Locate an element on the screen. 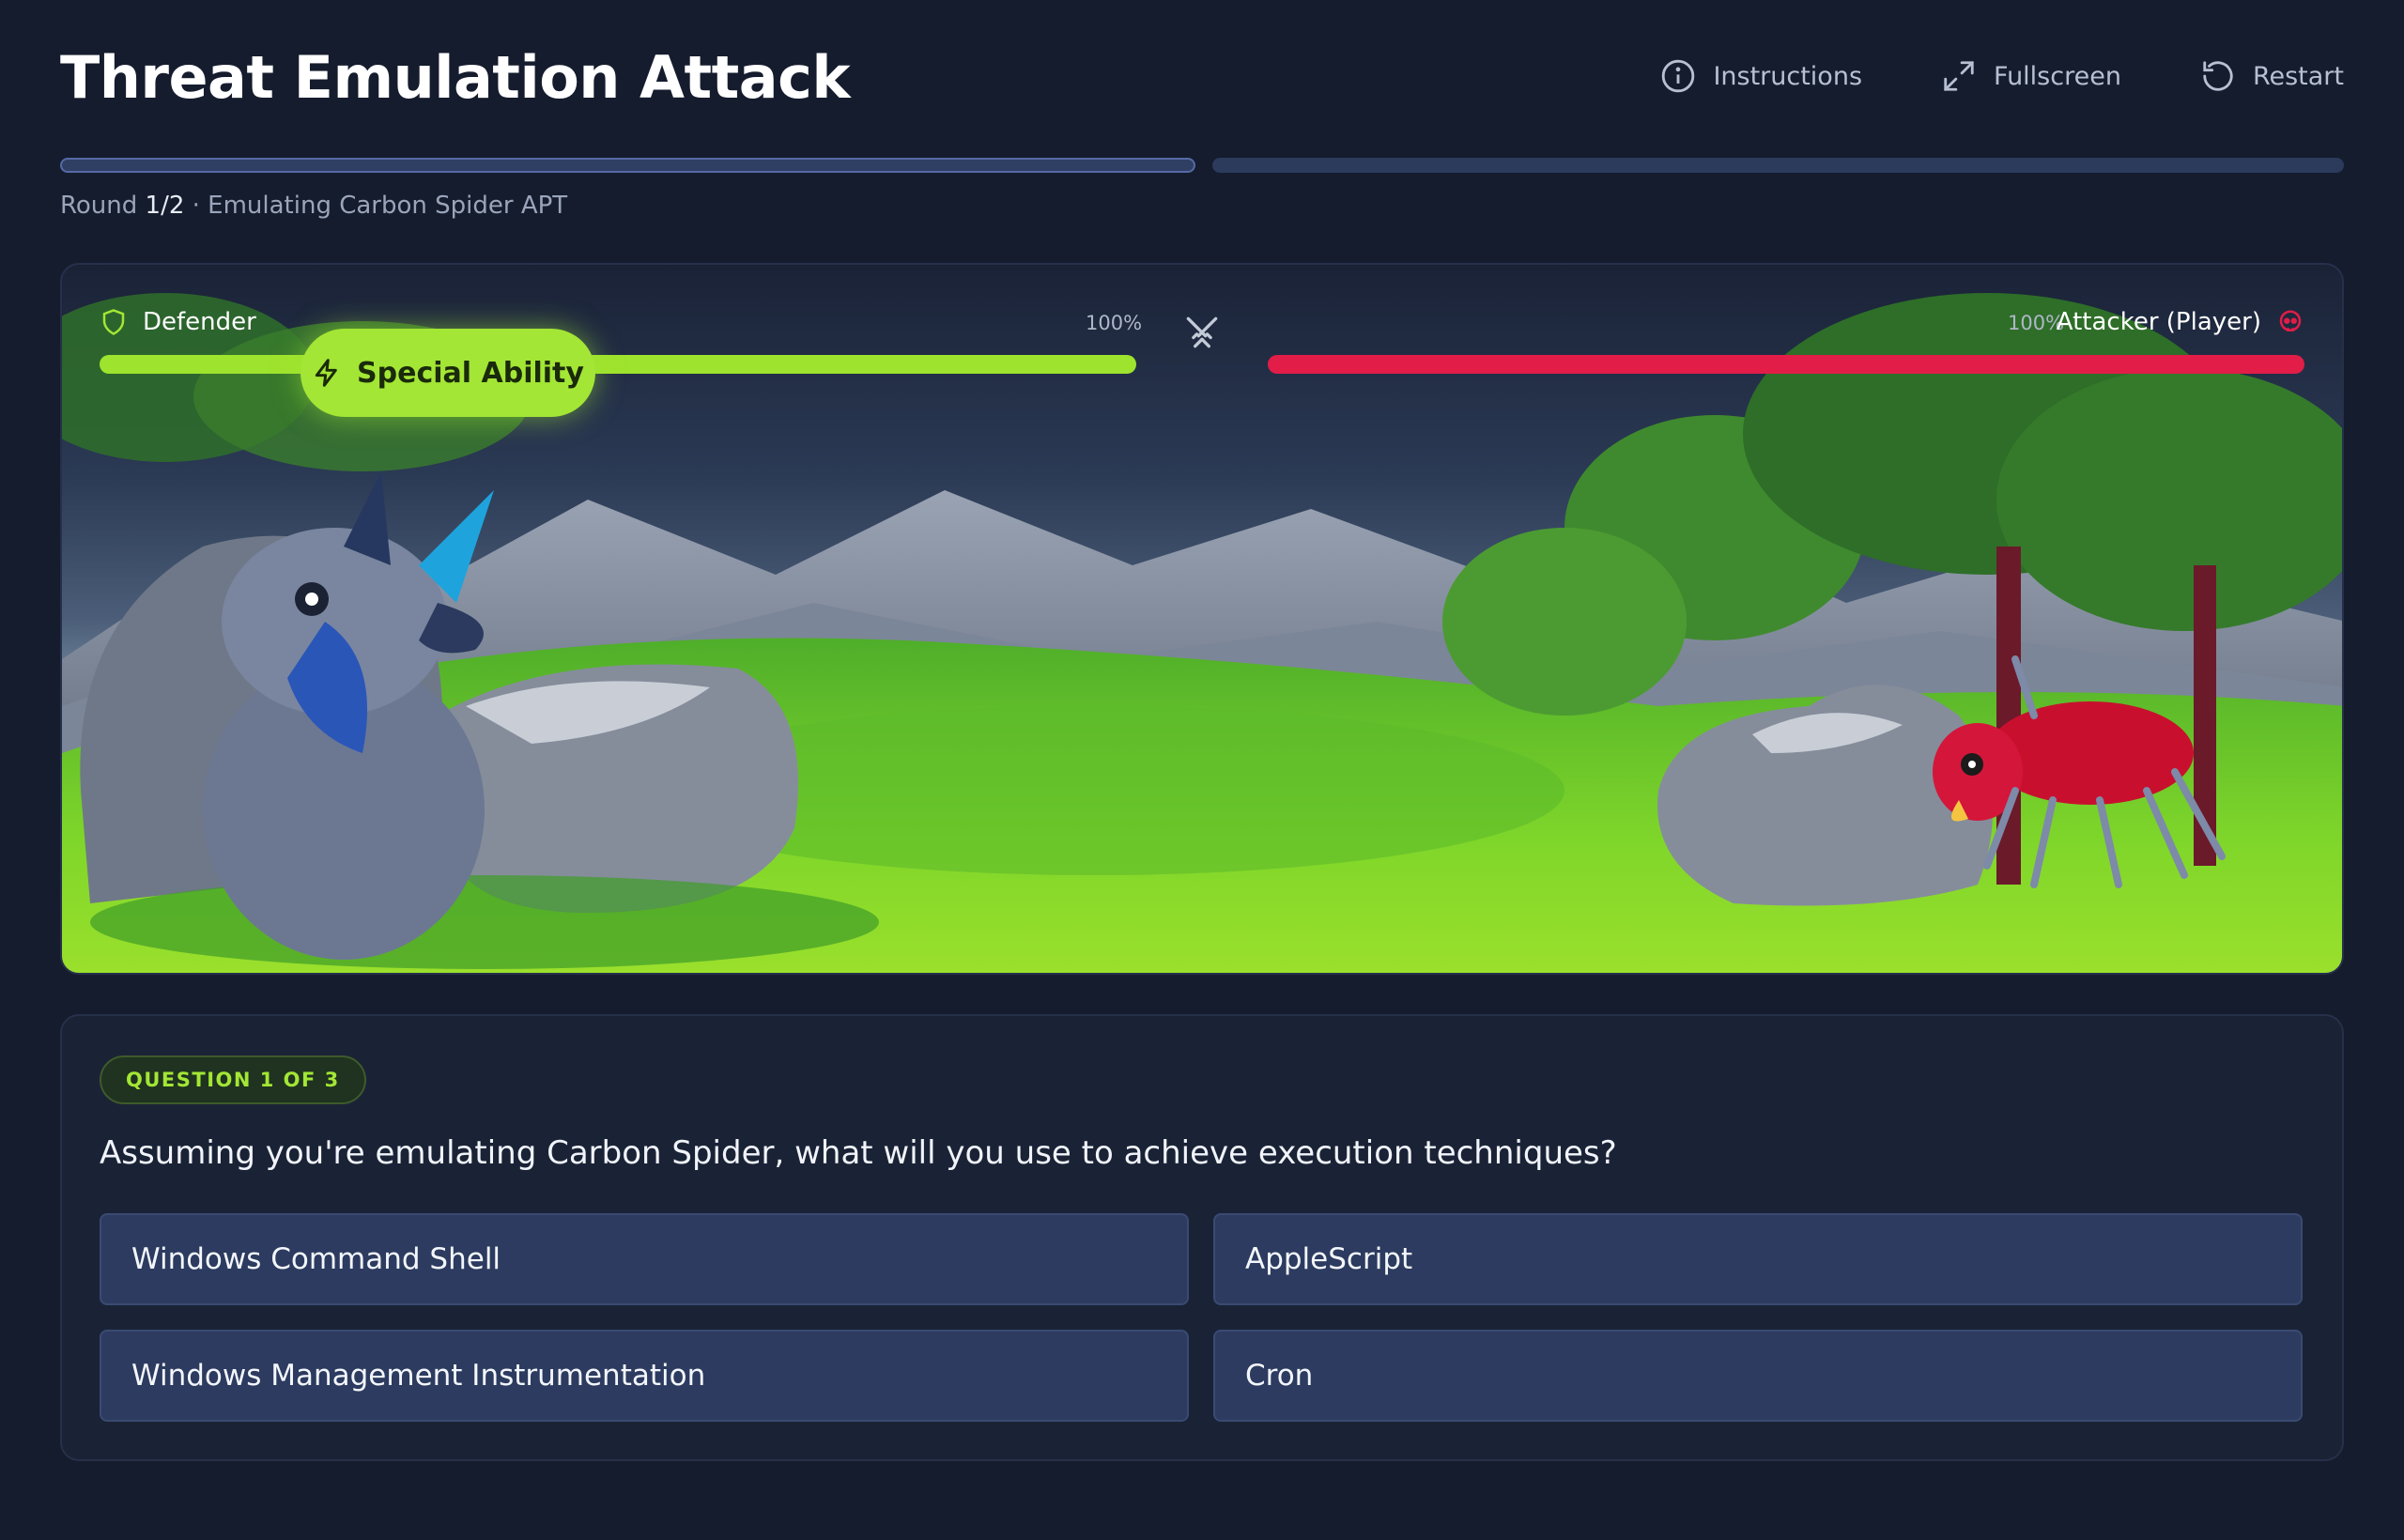 The width and height of the screenshot is (2404, 1540). fullscreen-button: Fullscreen is located at coordinates (2031, 76).